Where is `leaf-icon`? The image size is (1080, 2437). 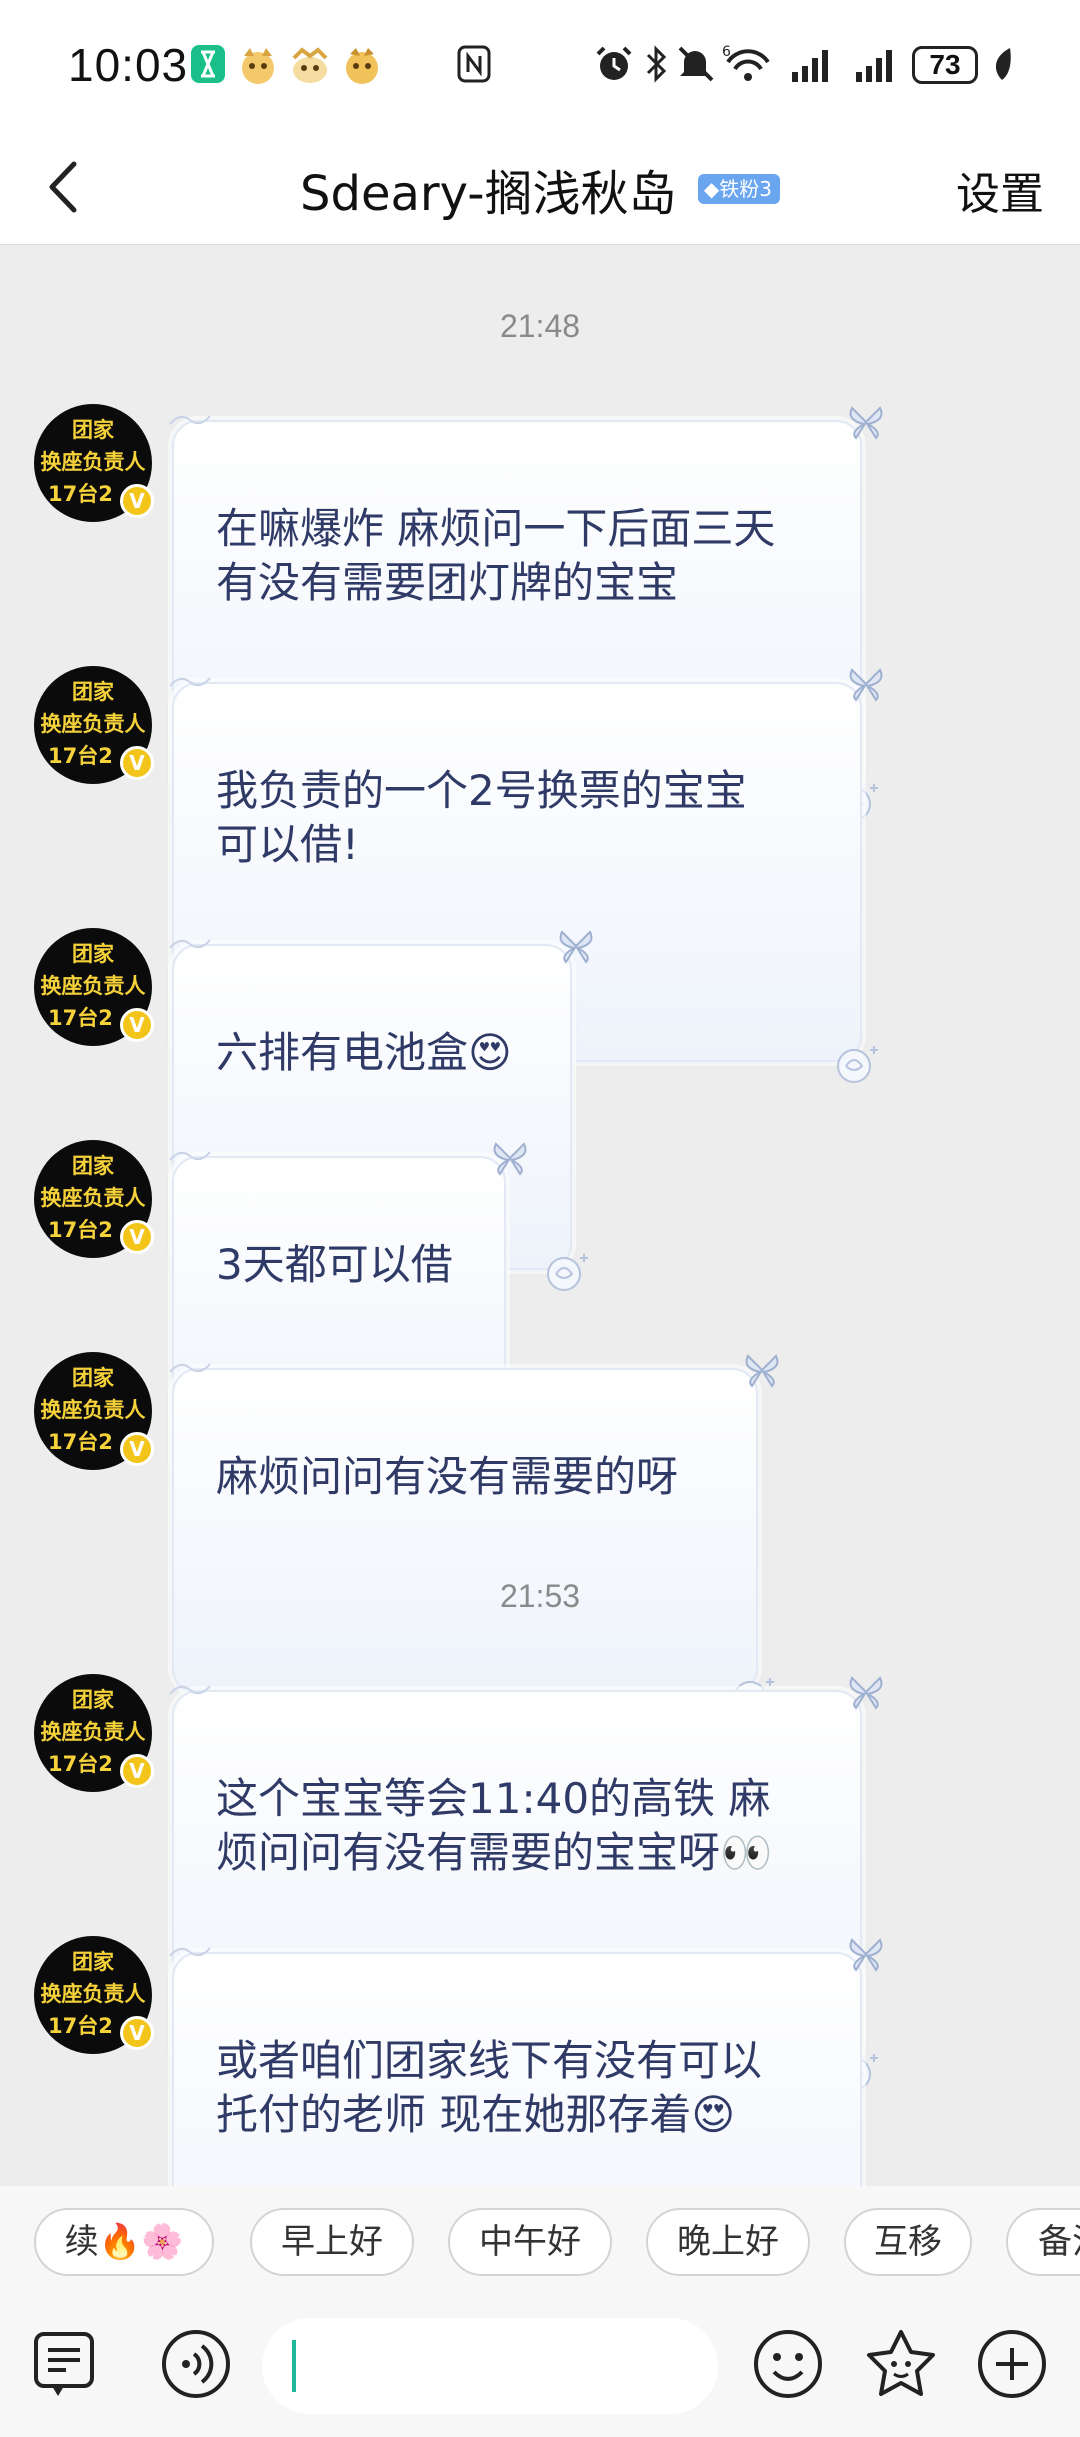
leaf-icon is located at coordinates (1003, 64).